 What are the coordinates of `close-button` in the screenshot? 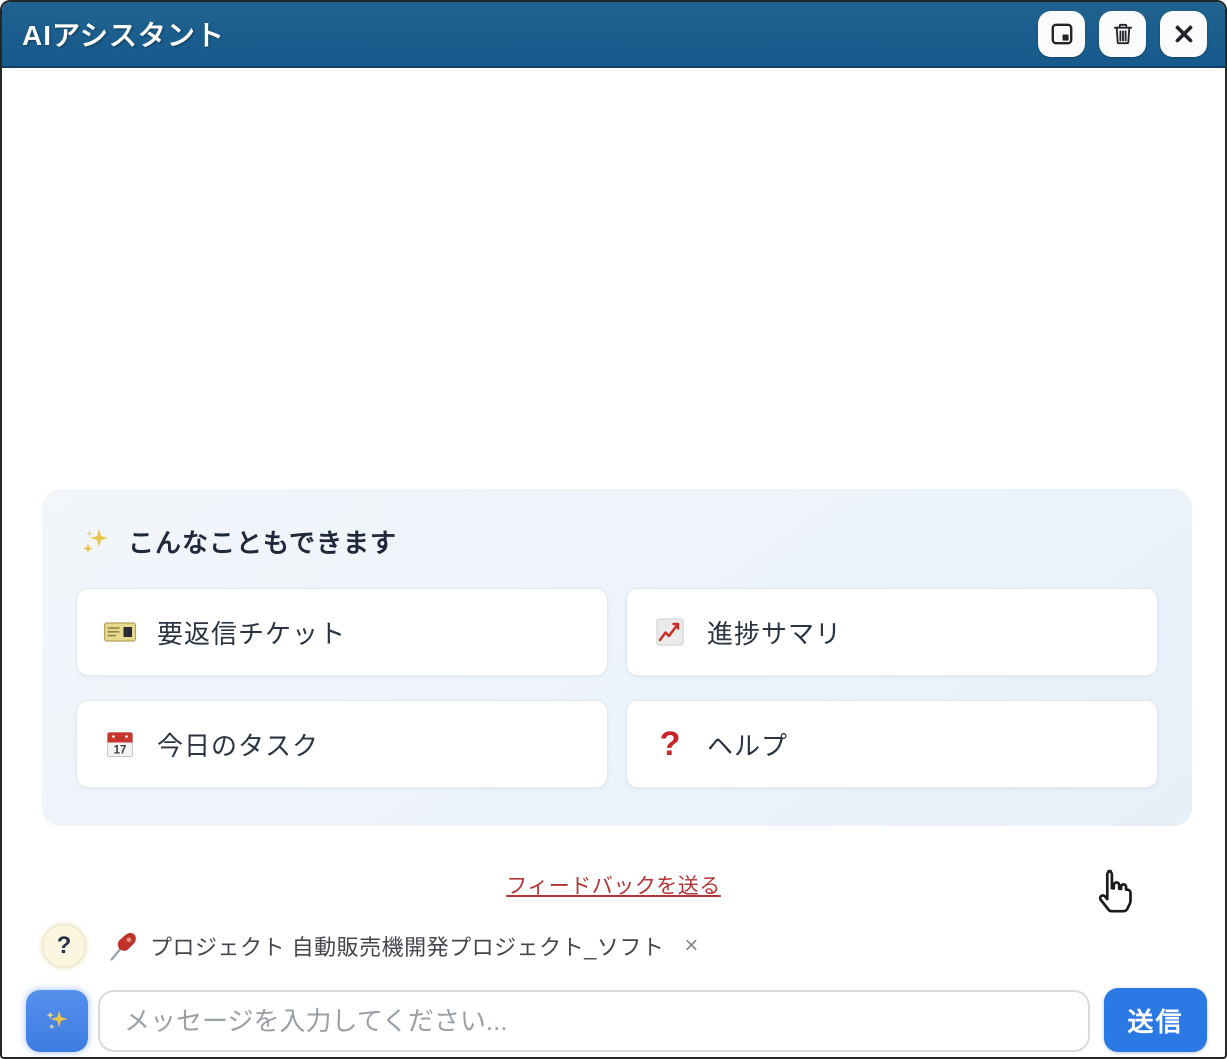 It's located at (1183, 34).